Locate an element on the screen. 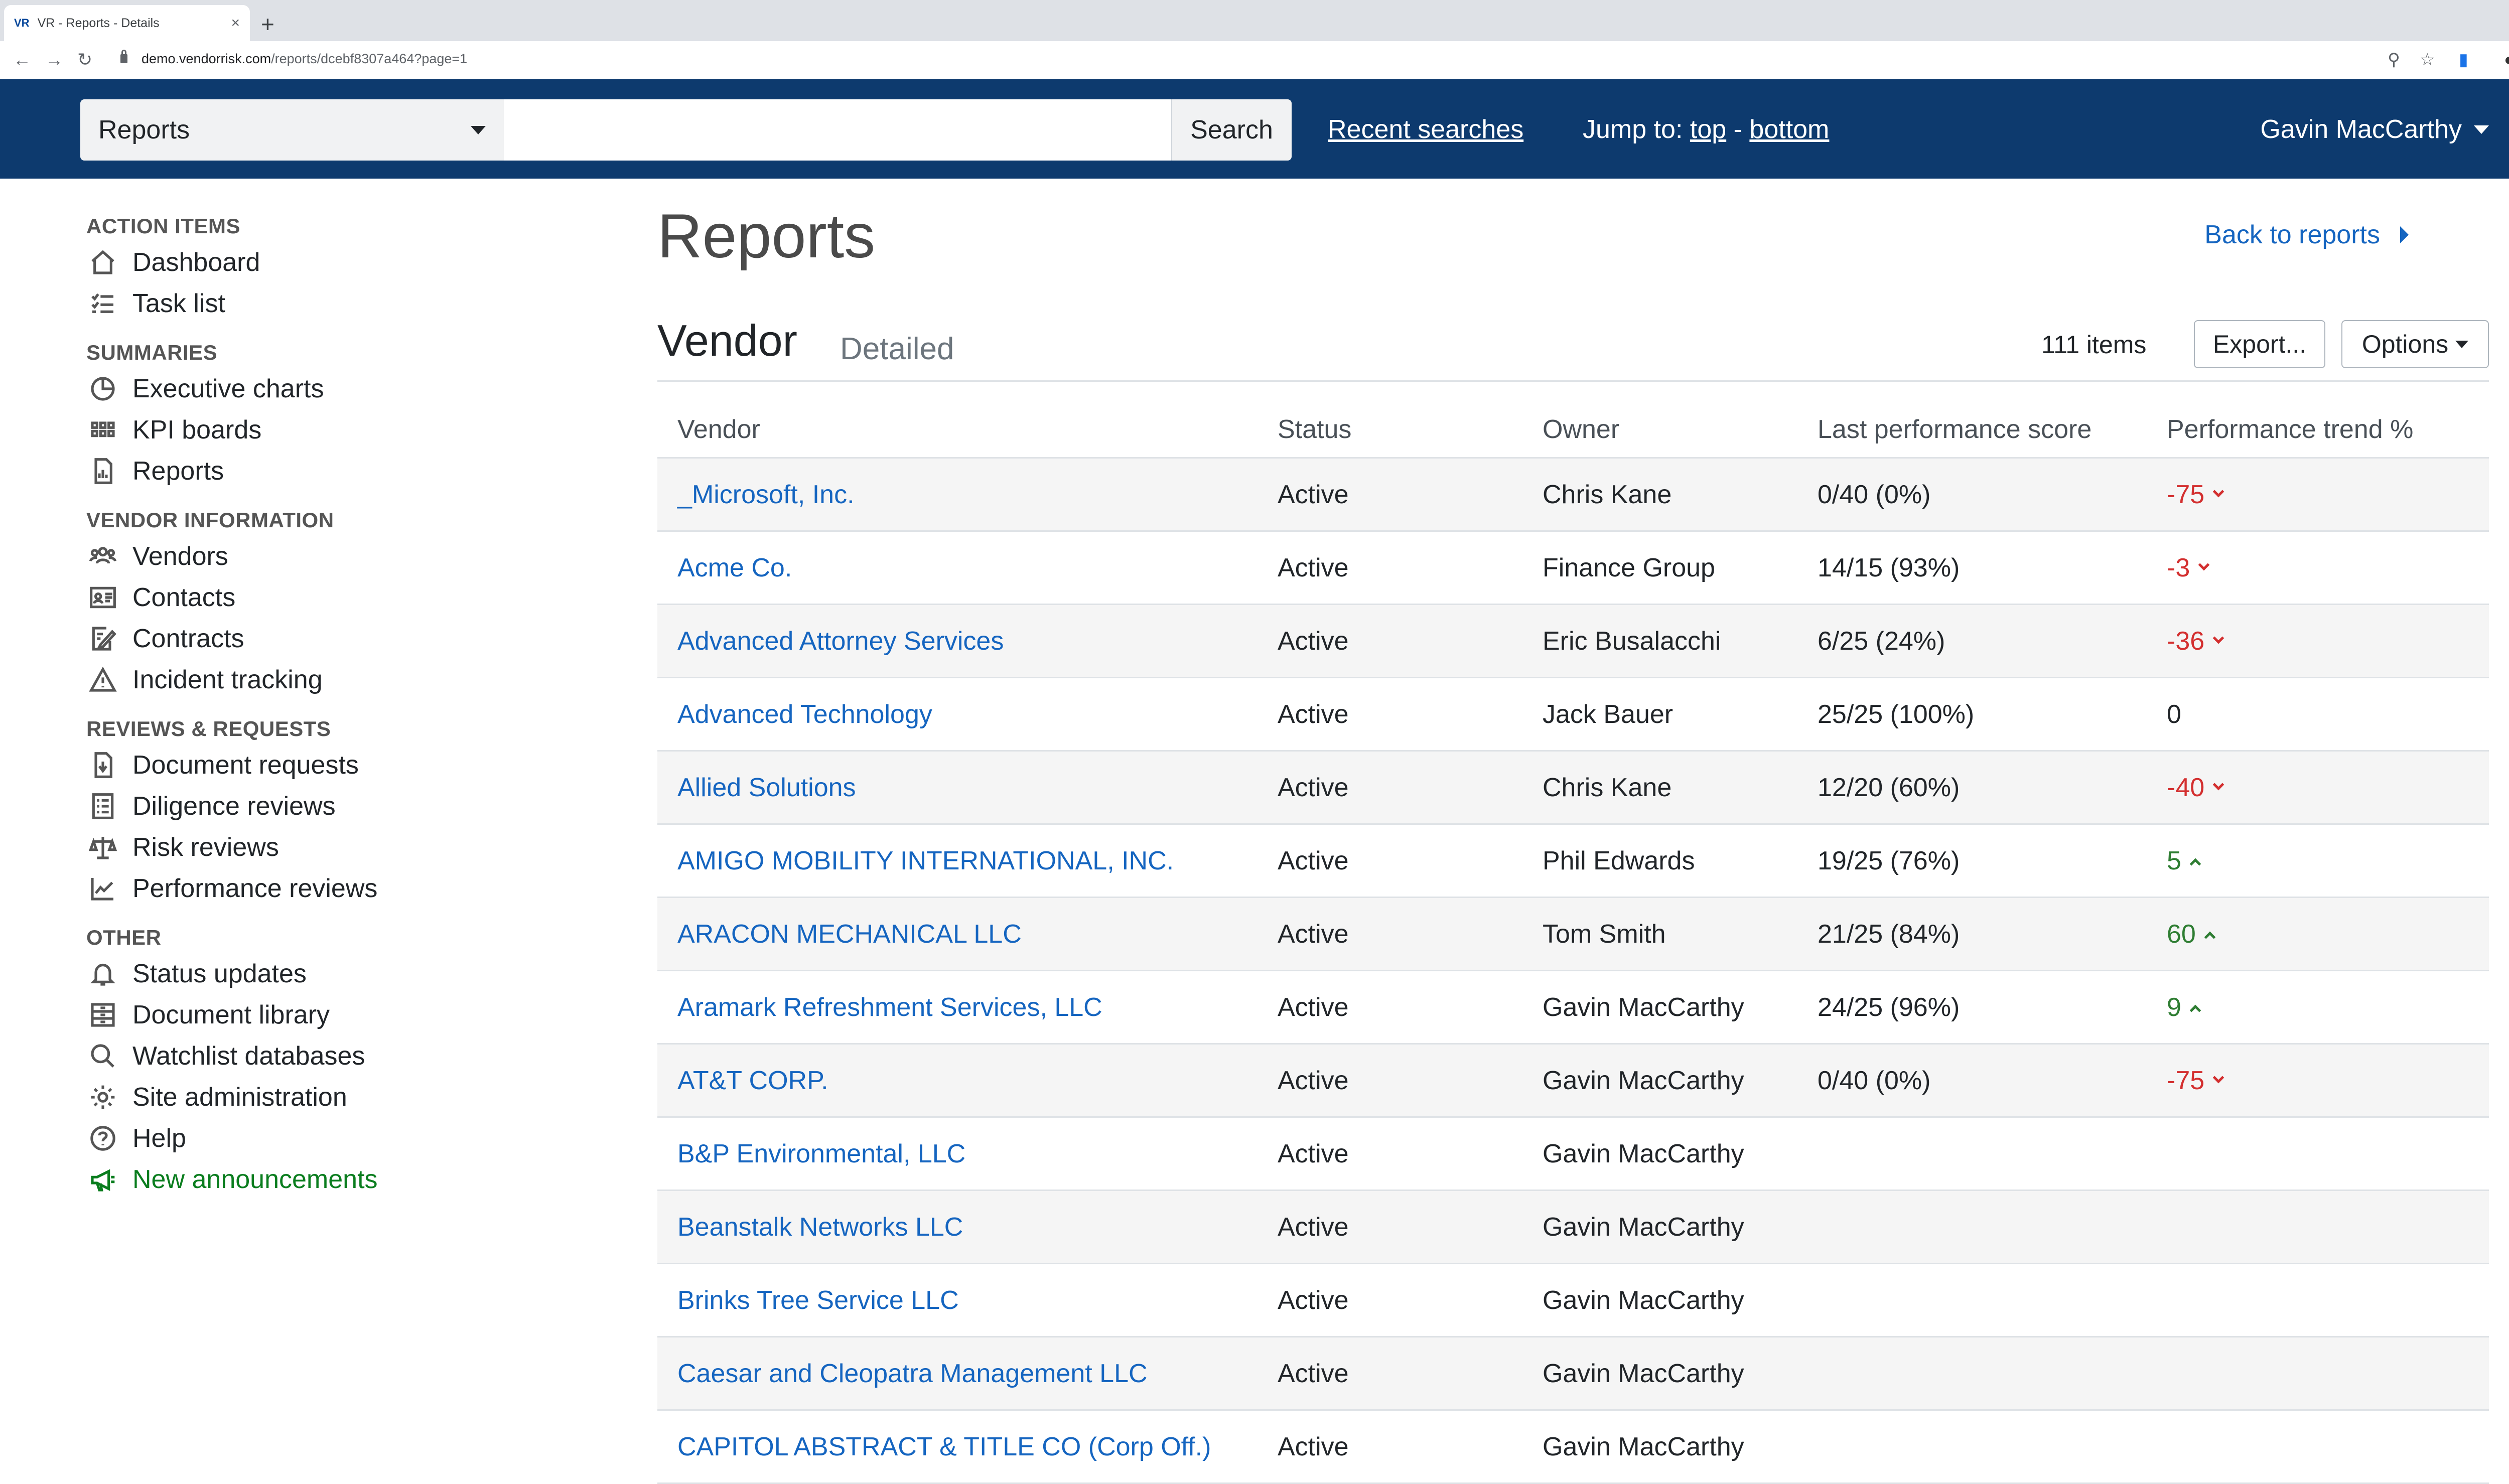 The image size is (2509, 1484). bookmark-star-icon: ☆ is located at coordinates (2427, 60).